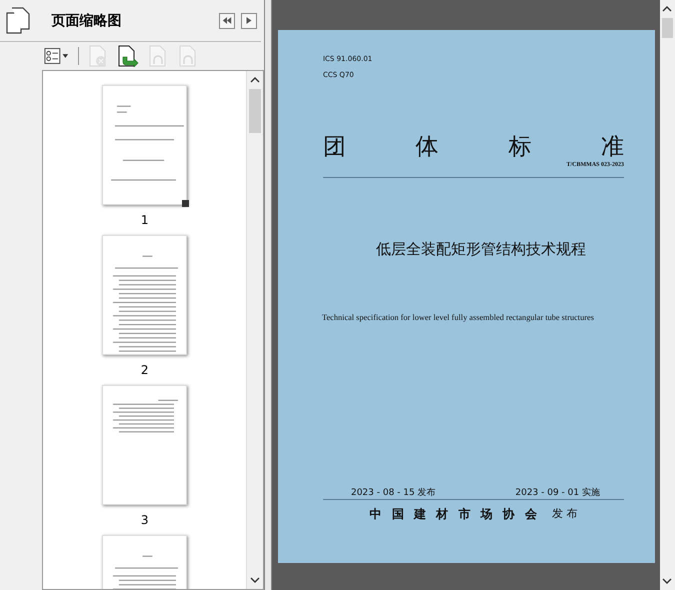 The width and height of the screenshot is (675, 590). Describe the element at coordinates (144, 520) in the screenshot. I see `page-number: 3` at that location.